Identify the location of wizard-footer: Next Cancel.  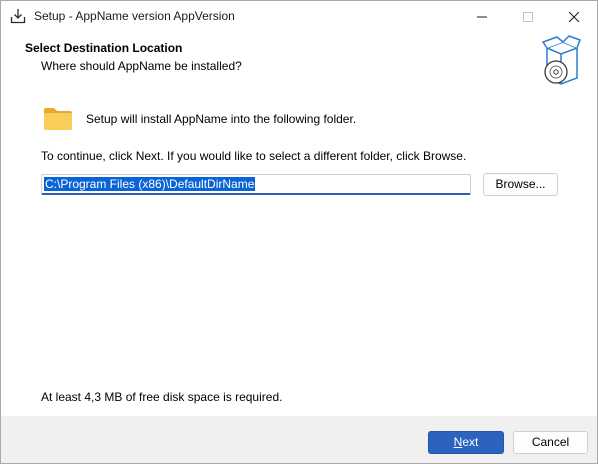
(299, 439).